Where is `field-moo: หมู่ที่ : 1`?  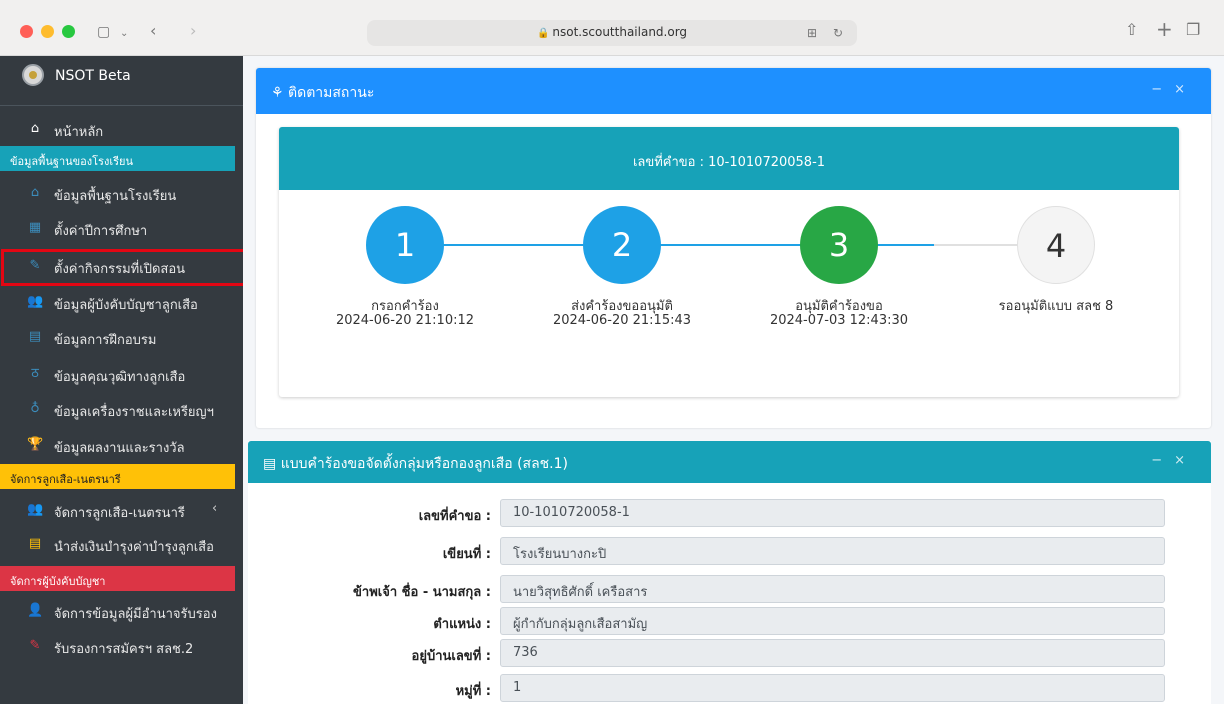
field-moo: หมู่ที่ : 1 is located at coordinates (729, 688).